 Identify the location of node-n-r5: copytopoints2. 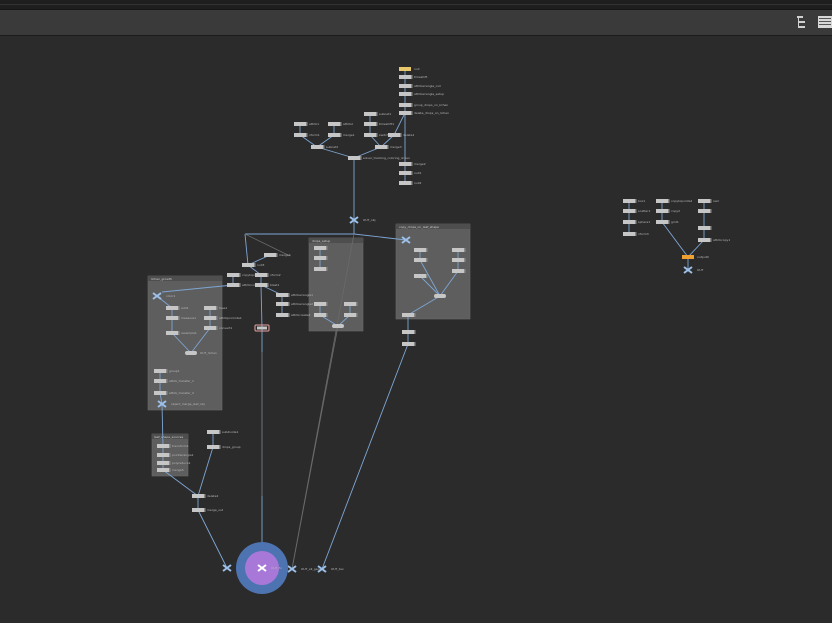
(674, 201).